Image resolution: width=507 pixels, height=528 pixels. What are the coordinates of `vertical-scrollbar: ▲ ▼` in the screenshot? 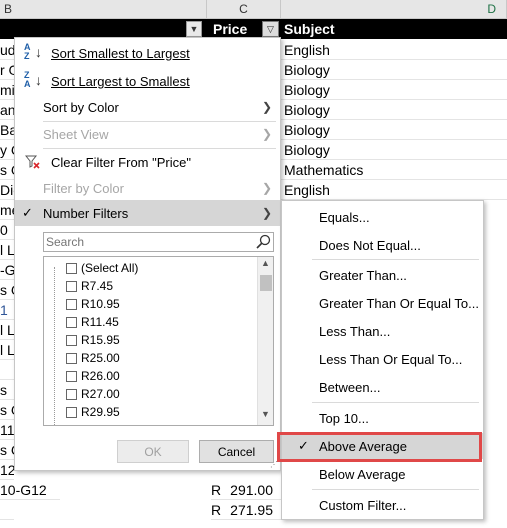 It's located at (265, 341).